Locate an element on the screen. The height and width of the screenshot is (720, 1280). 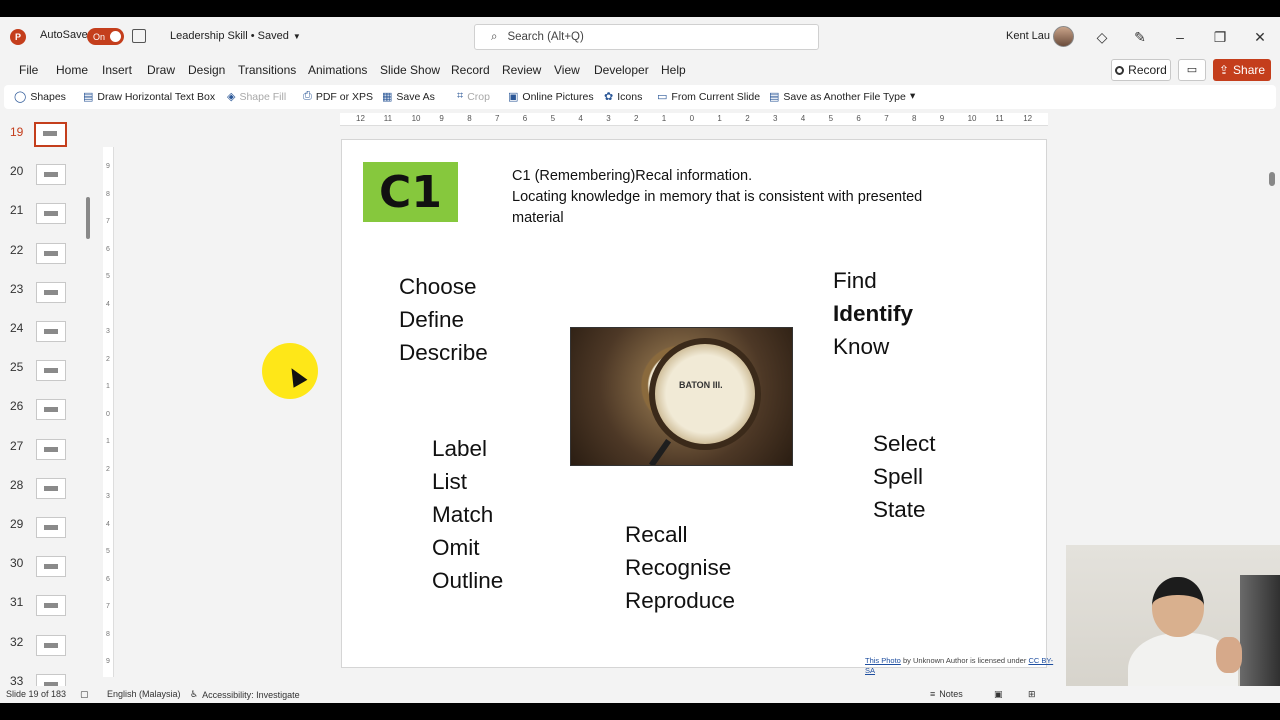
autosave-toggle: On is located at coordinates (105, 36).